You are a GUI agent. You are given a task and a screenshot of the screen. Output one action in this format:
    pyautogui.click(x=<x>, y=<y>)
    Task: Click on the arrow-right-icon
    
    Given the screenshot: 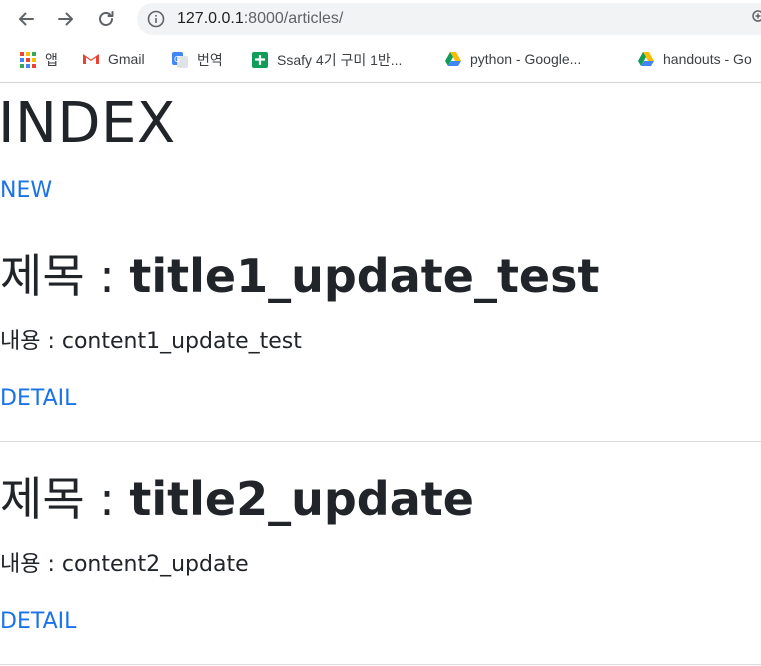 What is the action you would take?
    pyautogui.click(x=65, y=19)
    